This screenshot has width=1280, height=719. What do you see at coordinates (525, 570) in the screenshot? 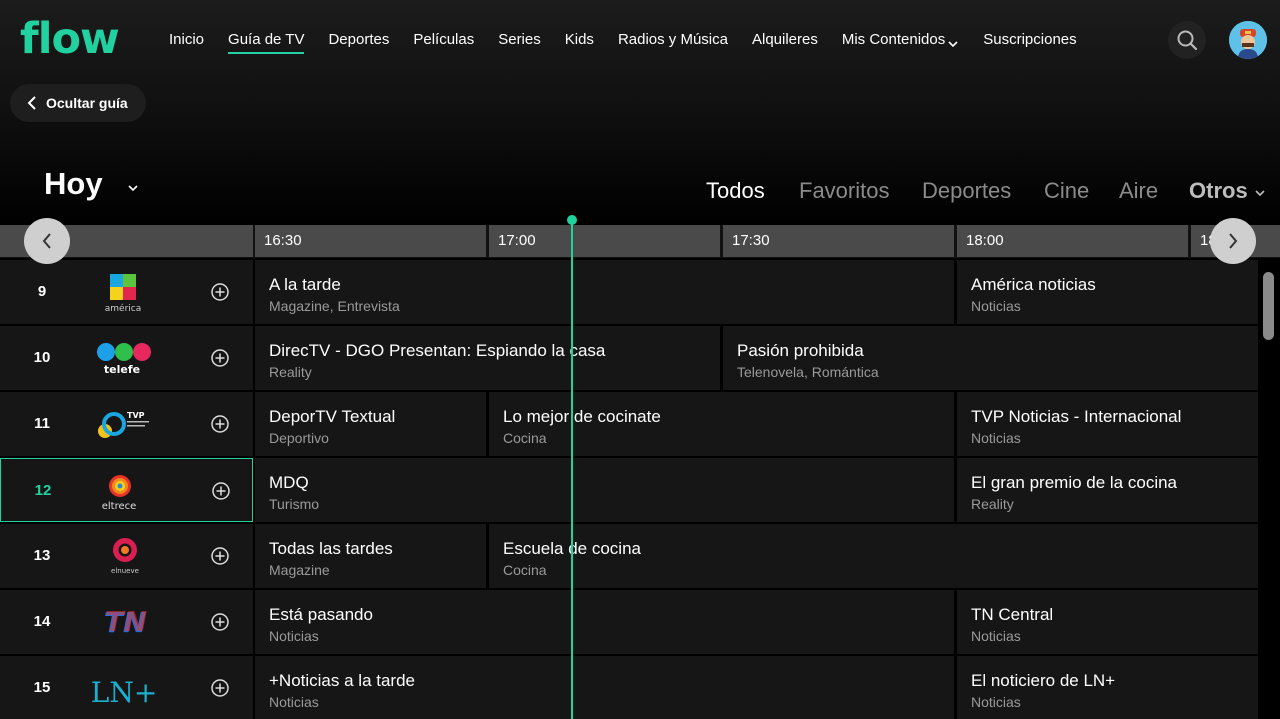
I see `program-genre: Cocina` at bounding box center [525, 570].